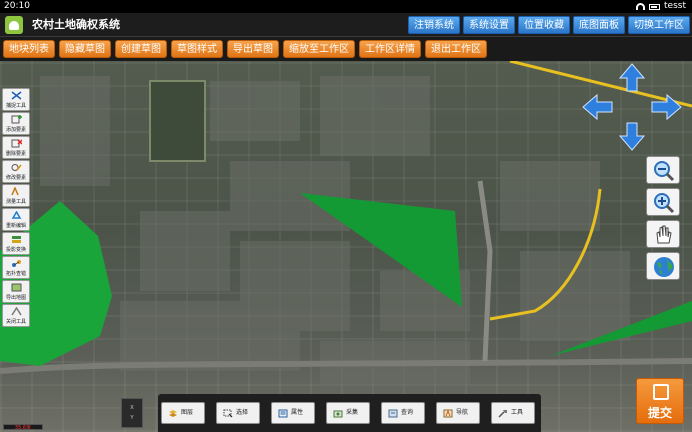 The height and width of the screenshot is (432, 692). Describe the element at coordinates (599, 25) in the screenshot. I see `basemap-panel-button: 底图面板` at that location.